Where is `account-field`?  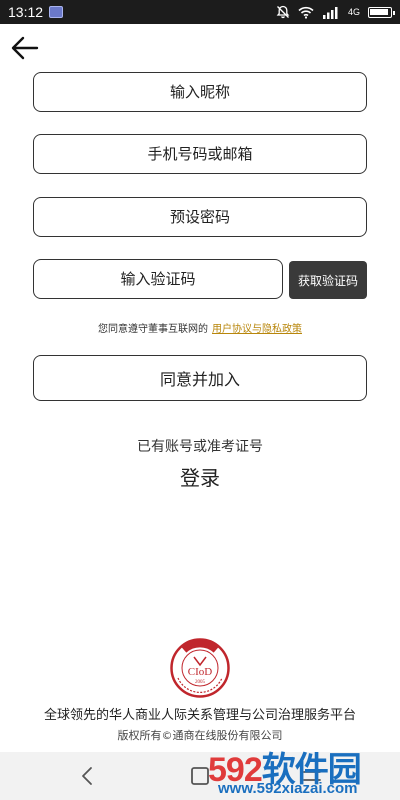 account-field is located at coordinates (200, 154).